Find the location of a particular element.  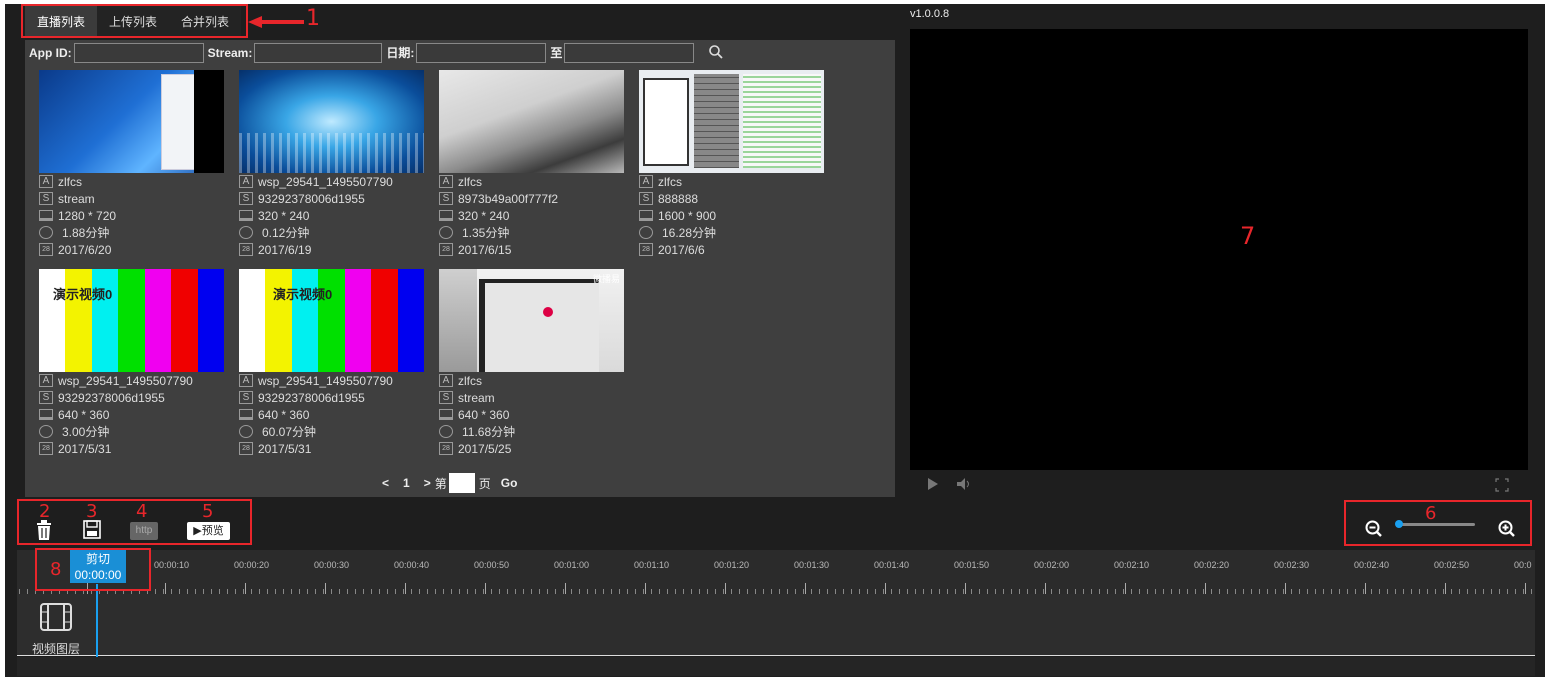

card-date: 2017/5/25 is located at coordinates (485, 448).